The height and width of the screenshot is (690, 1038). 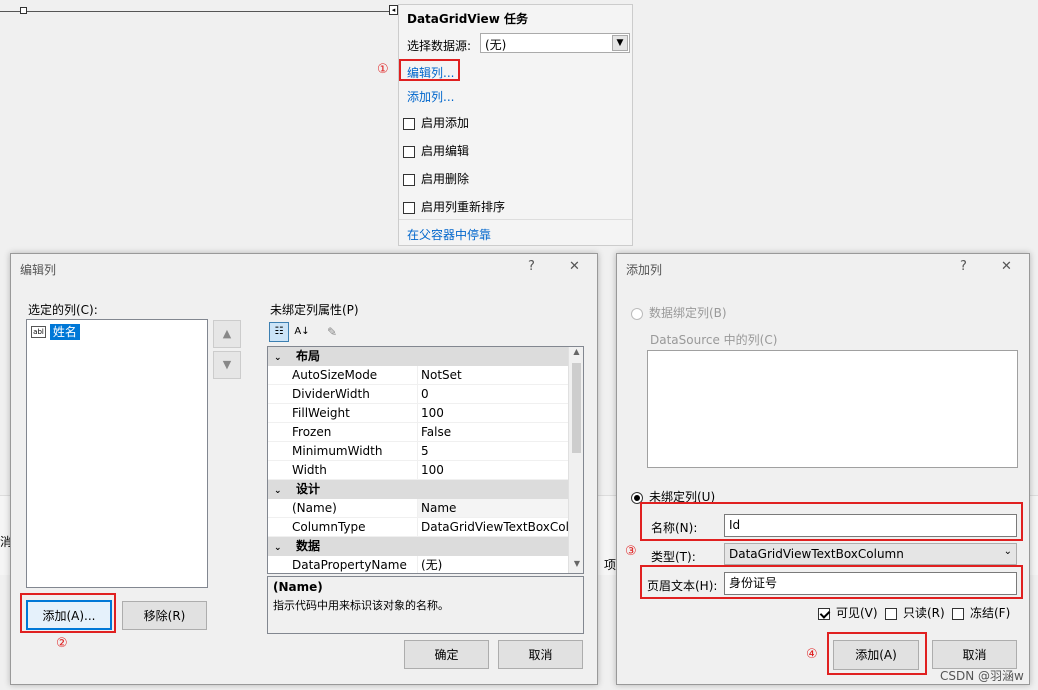 What do you see at coordinates (467, 19) in the screenshot?
I see `tasks-title: DataGridView 任务` at bounding box center [467, 19].